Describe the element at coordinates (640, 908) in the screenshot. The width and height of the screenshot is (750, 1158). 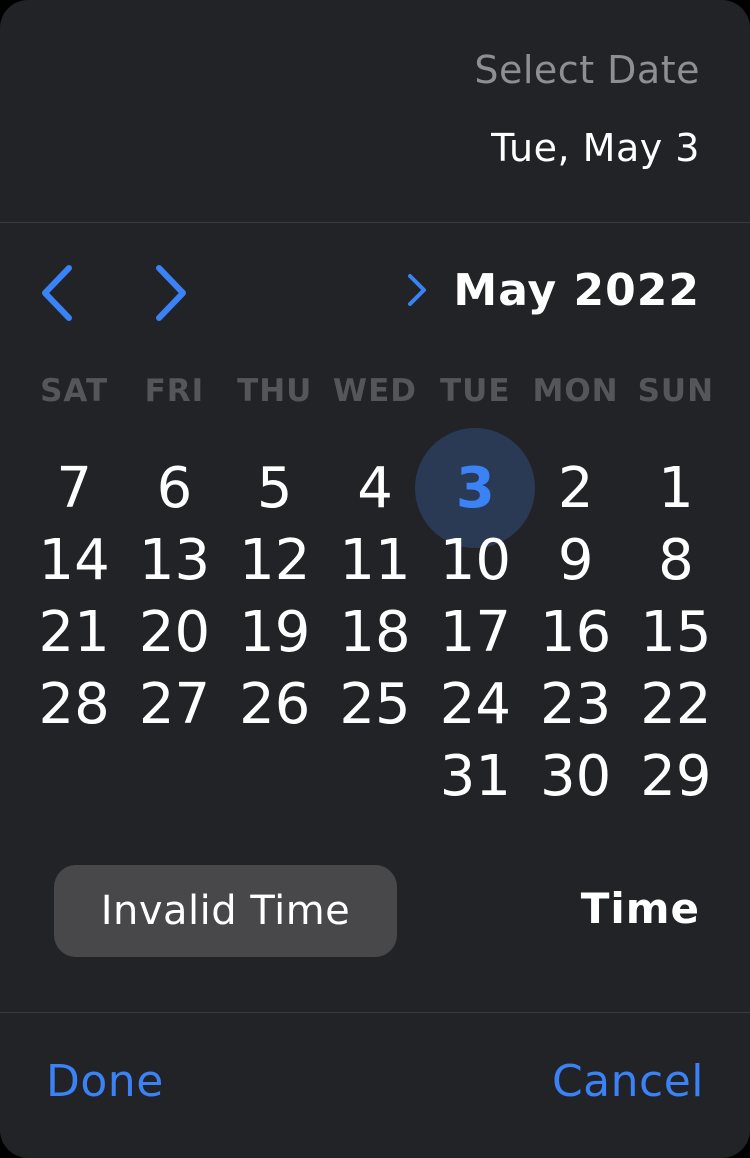
I see `time-label: Time` at that location.